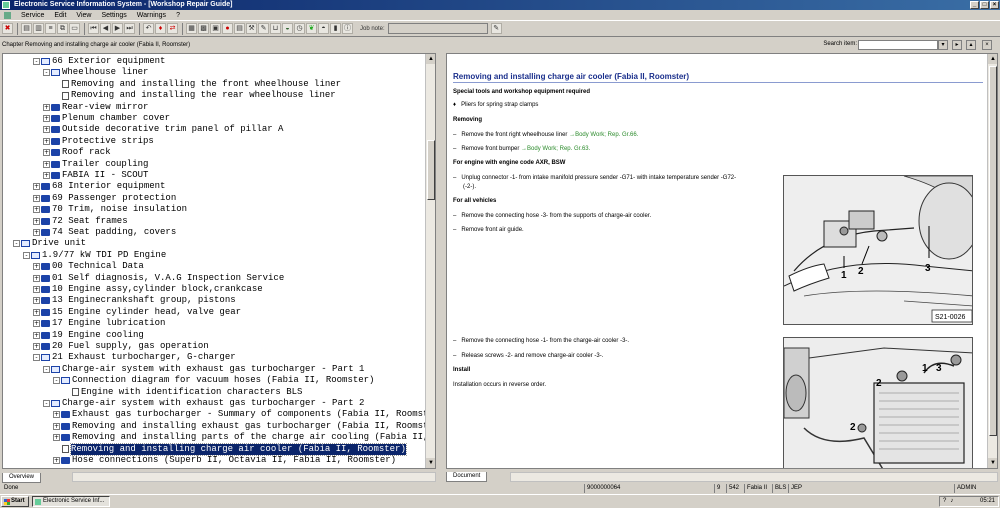 This screenshot has height=508, width=1000. Describe the element at coordinates (7, 15) in the screenshot. I see `app-menu-icon` at that location.